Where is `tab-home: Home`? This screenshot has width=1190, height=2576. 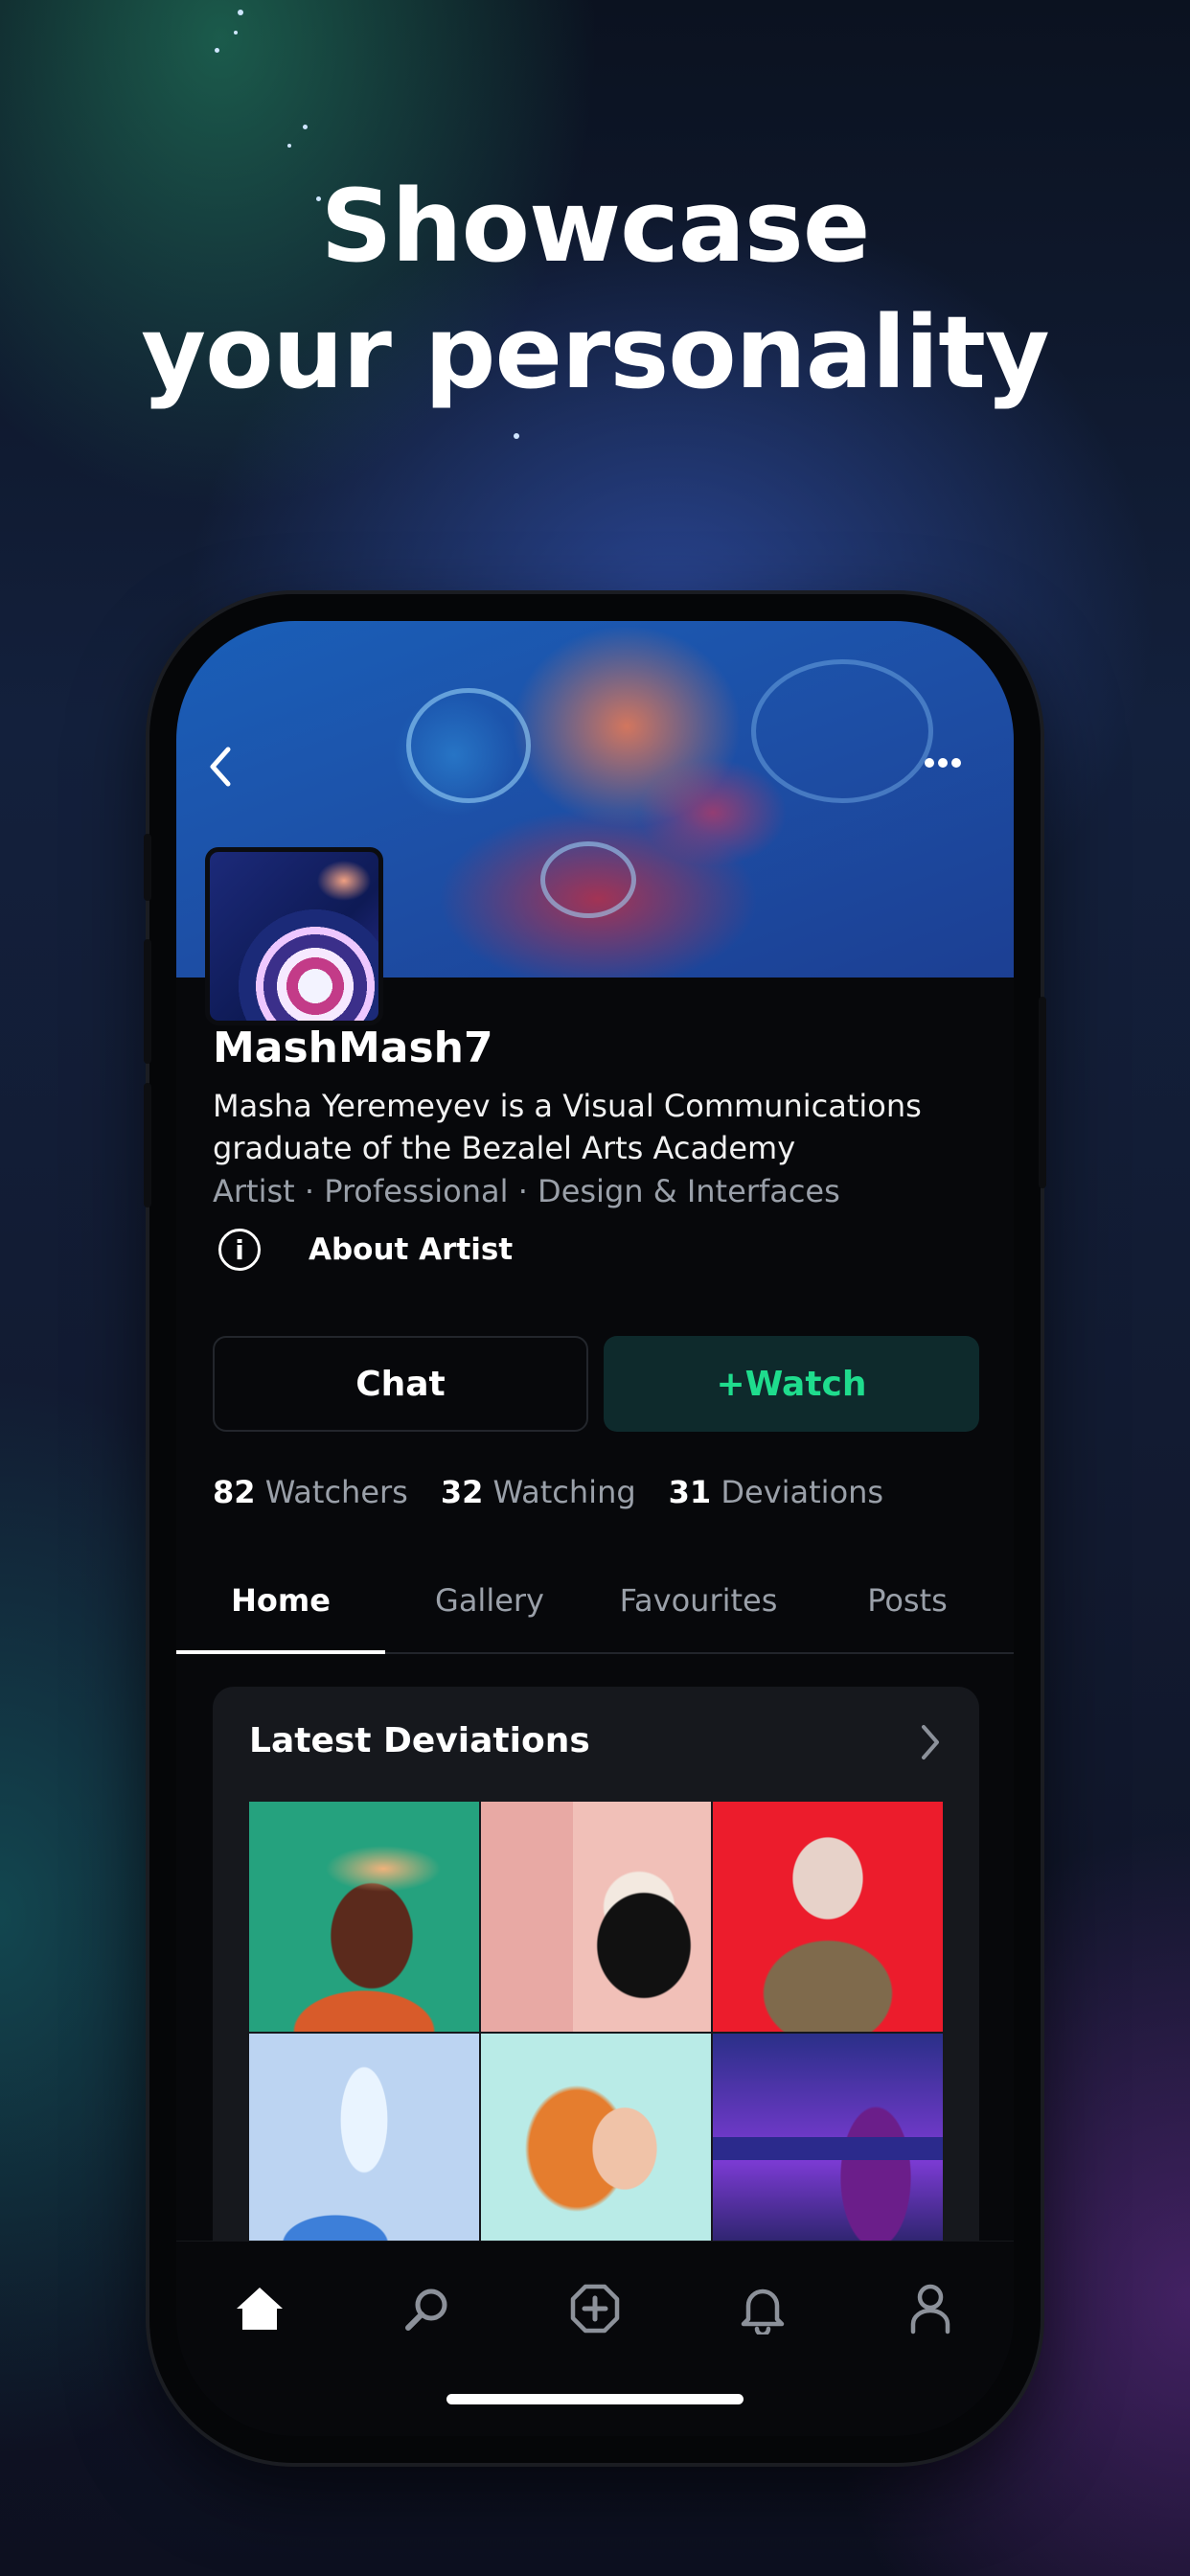 tab-home: Home is located at coordinates (280, 1603).